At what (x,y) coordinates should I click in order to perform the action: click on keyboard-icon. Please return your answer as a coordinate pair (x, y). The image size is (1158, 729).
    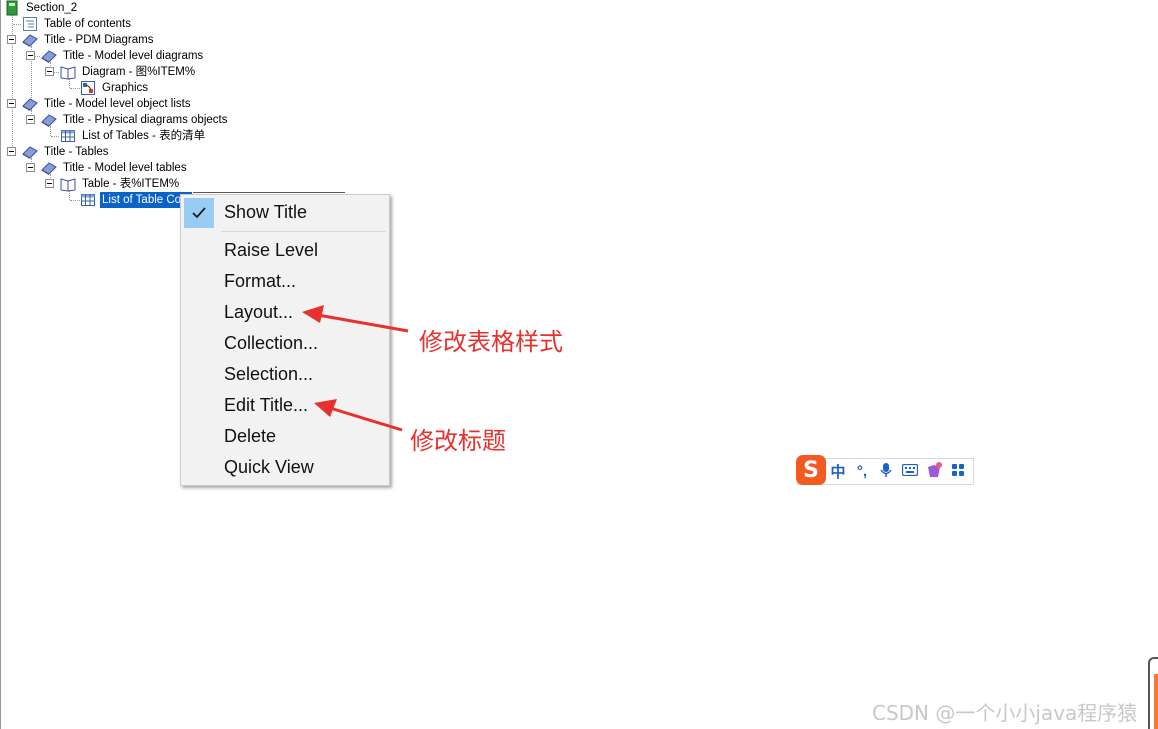
    Looking at the image, I should click on (910, 471).